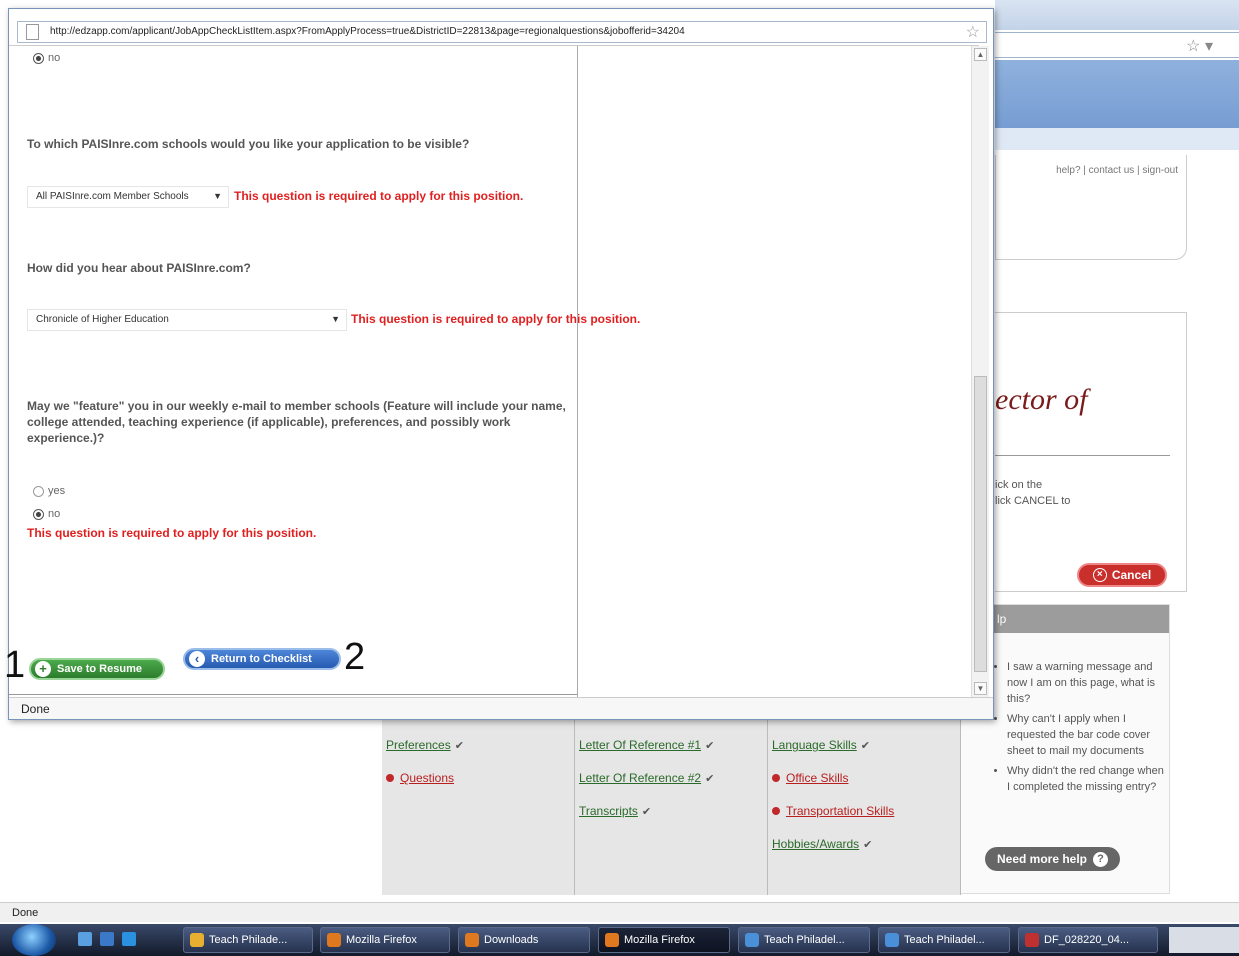 Image resolution: width=1239 pixels, height=956 pixels. Describe the element at coordinates (1052, 859) in the screenshot. I see `need-more-help-button: Need more help ?` at that location.